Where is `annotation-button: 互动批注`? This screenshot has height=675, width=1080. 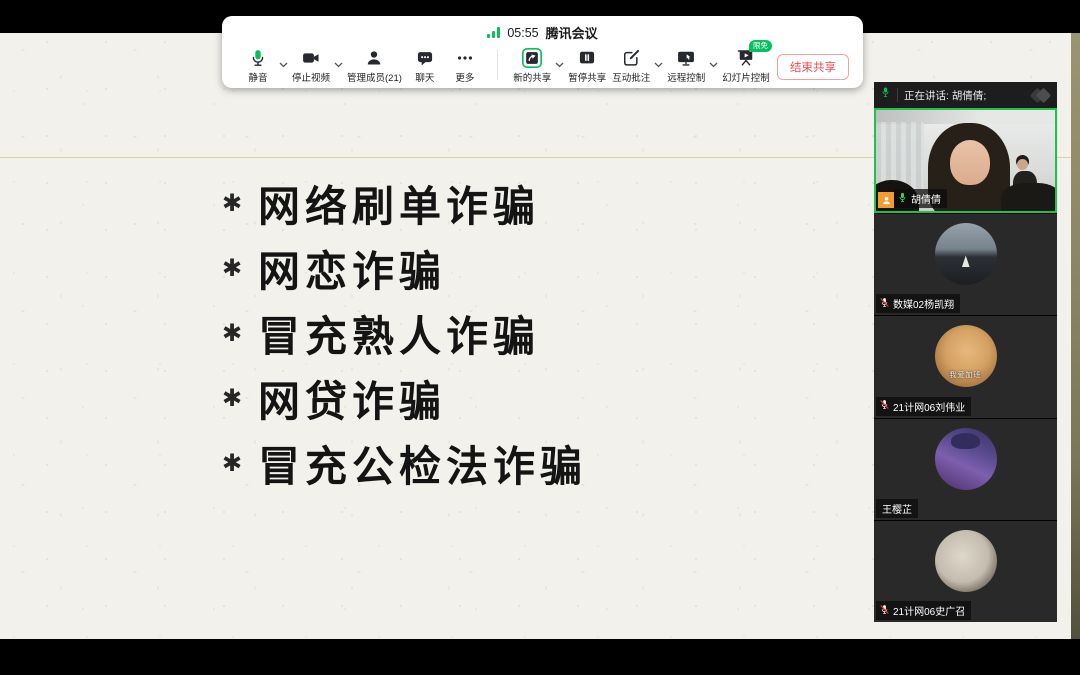
annotation-button: 互动批注 is located at coordinates (631, 65).